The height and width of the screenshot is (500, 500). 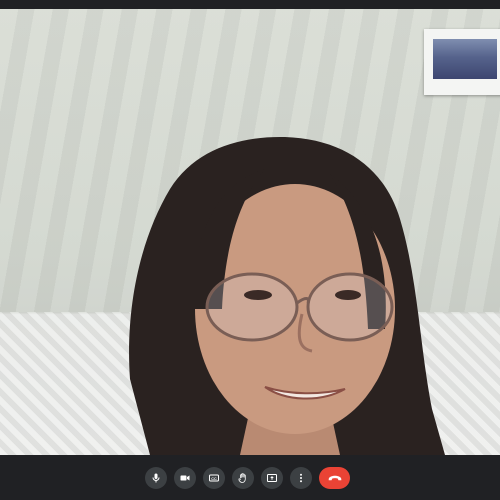 I want to click on microphone-button, so click(x=156, y=478).